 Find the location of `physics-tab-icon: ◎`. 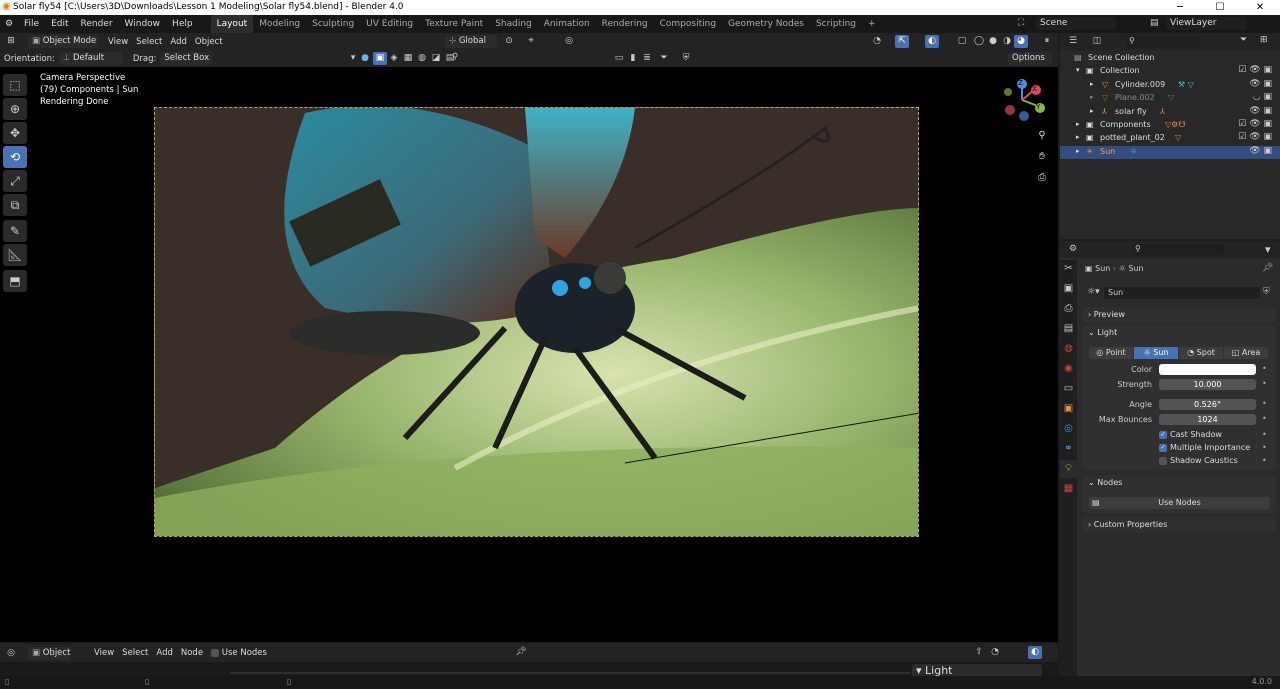

physics-tab-icon: ◎ is located at coordinates (1068, 429).